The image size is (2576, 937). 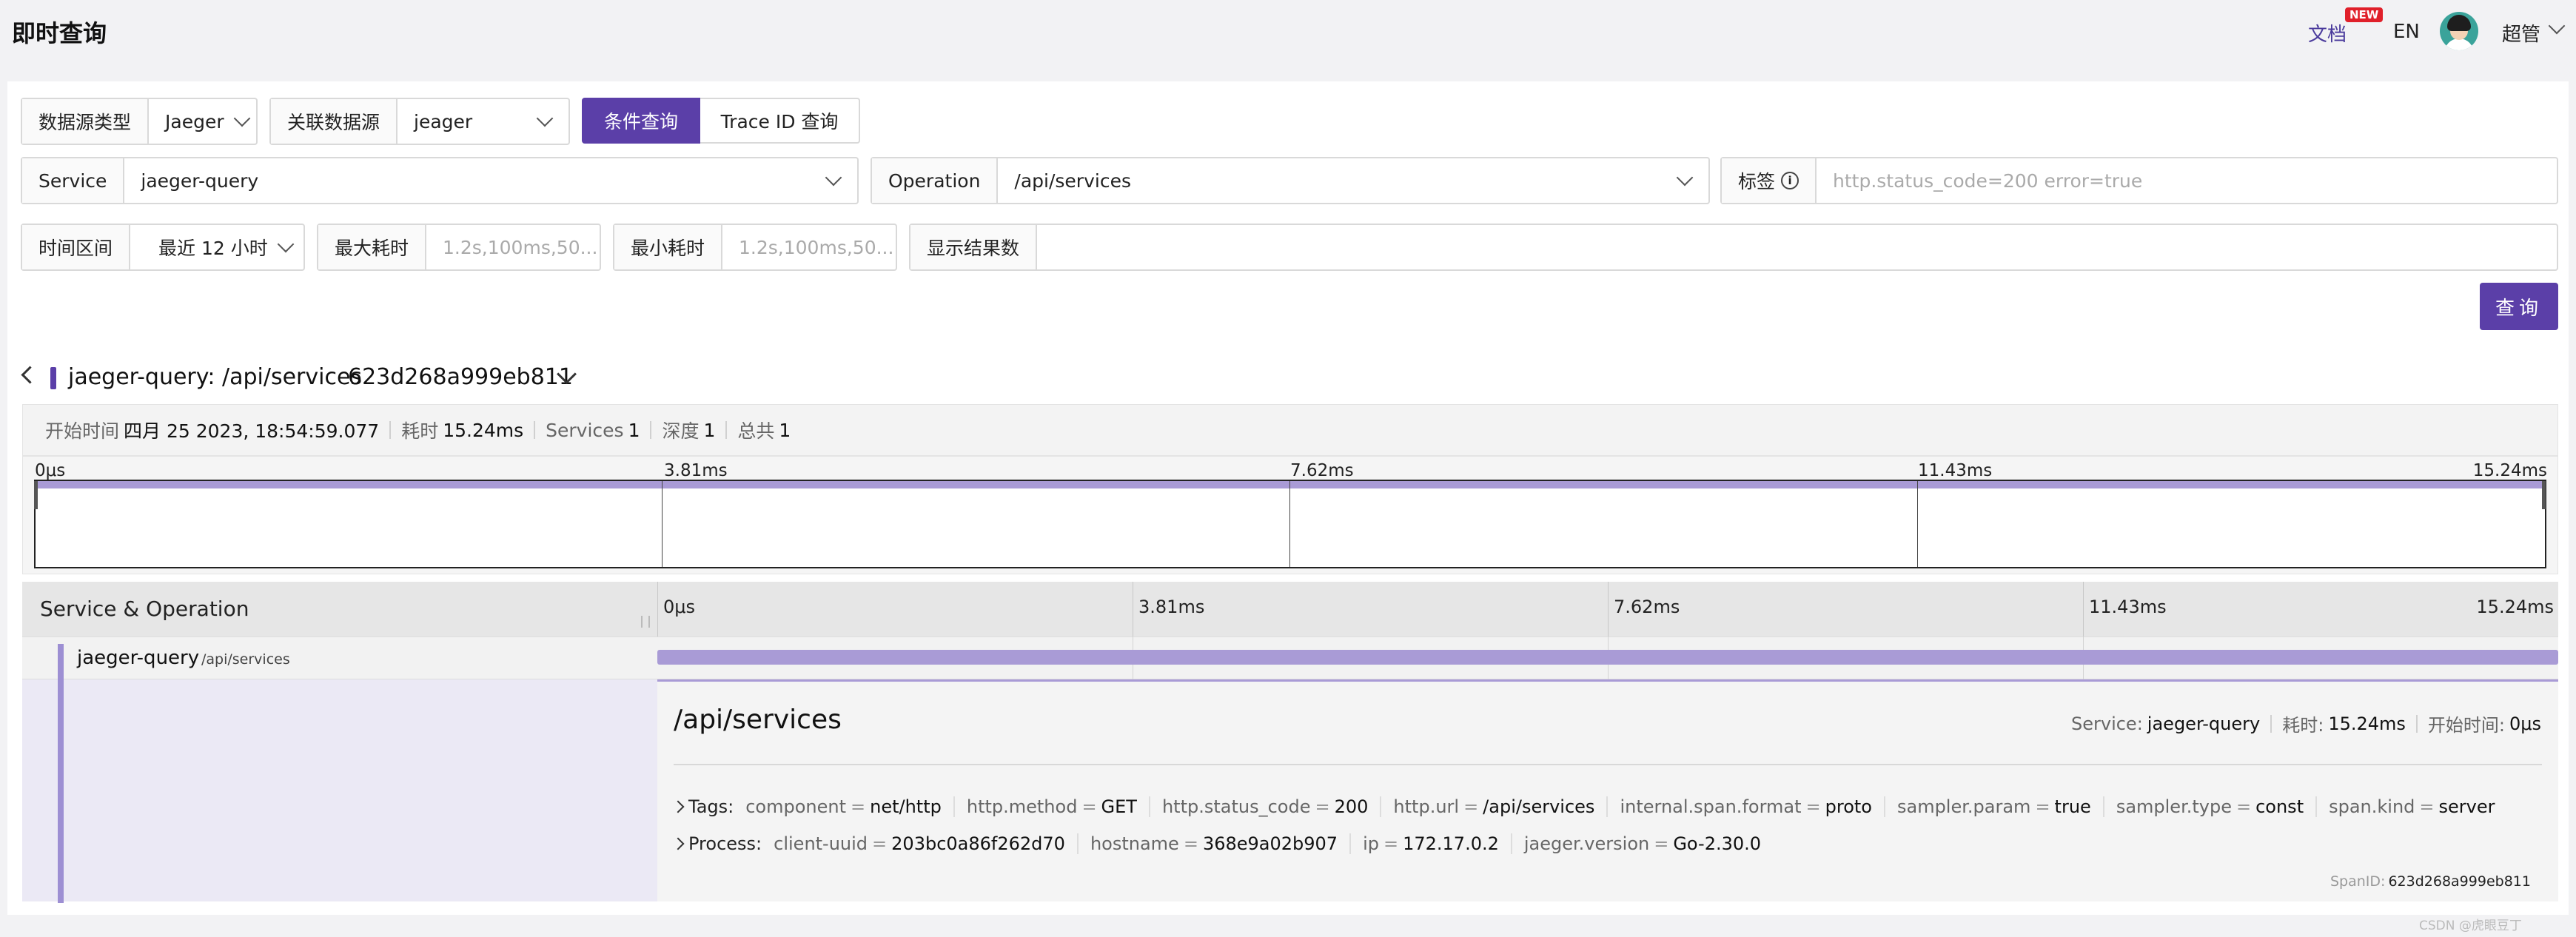 I want to click on process-value: 368e9a02b907, so click(x=1270, y=843).